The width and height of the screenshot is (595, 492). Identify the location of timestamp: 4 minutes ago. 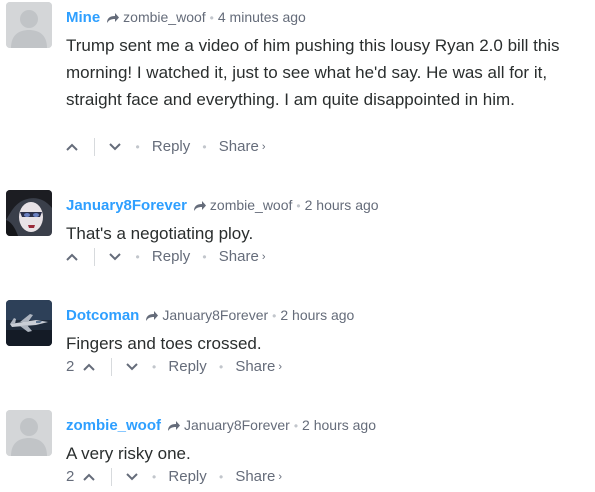
(262, 17).